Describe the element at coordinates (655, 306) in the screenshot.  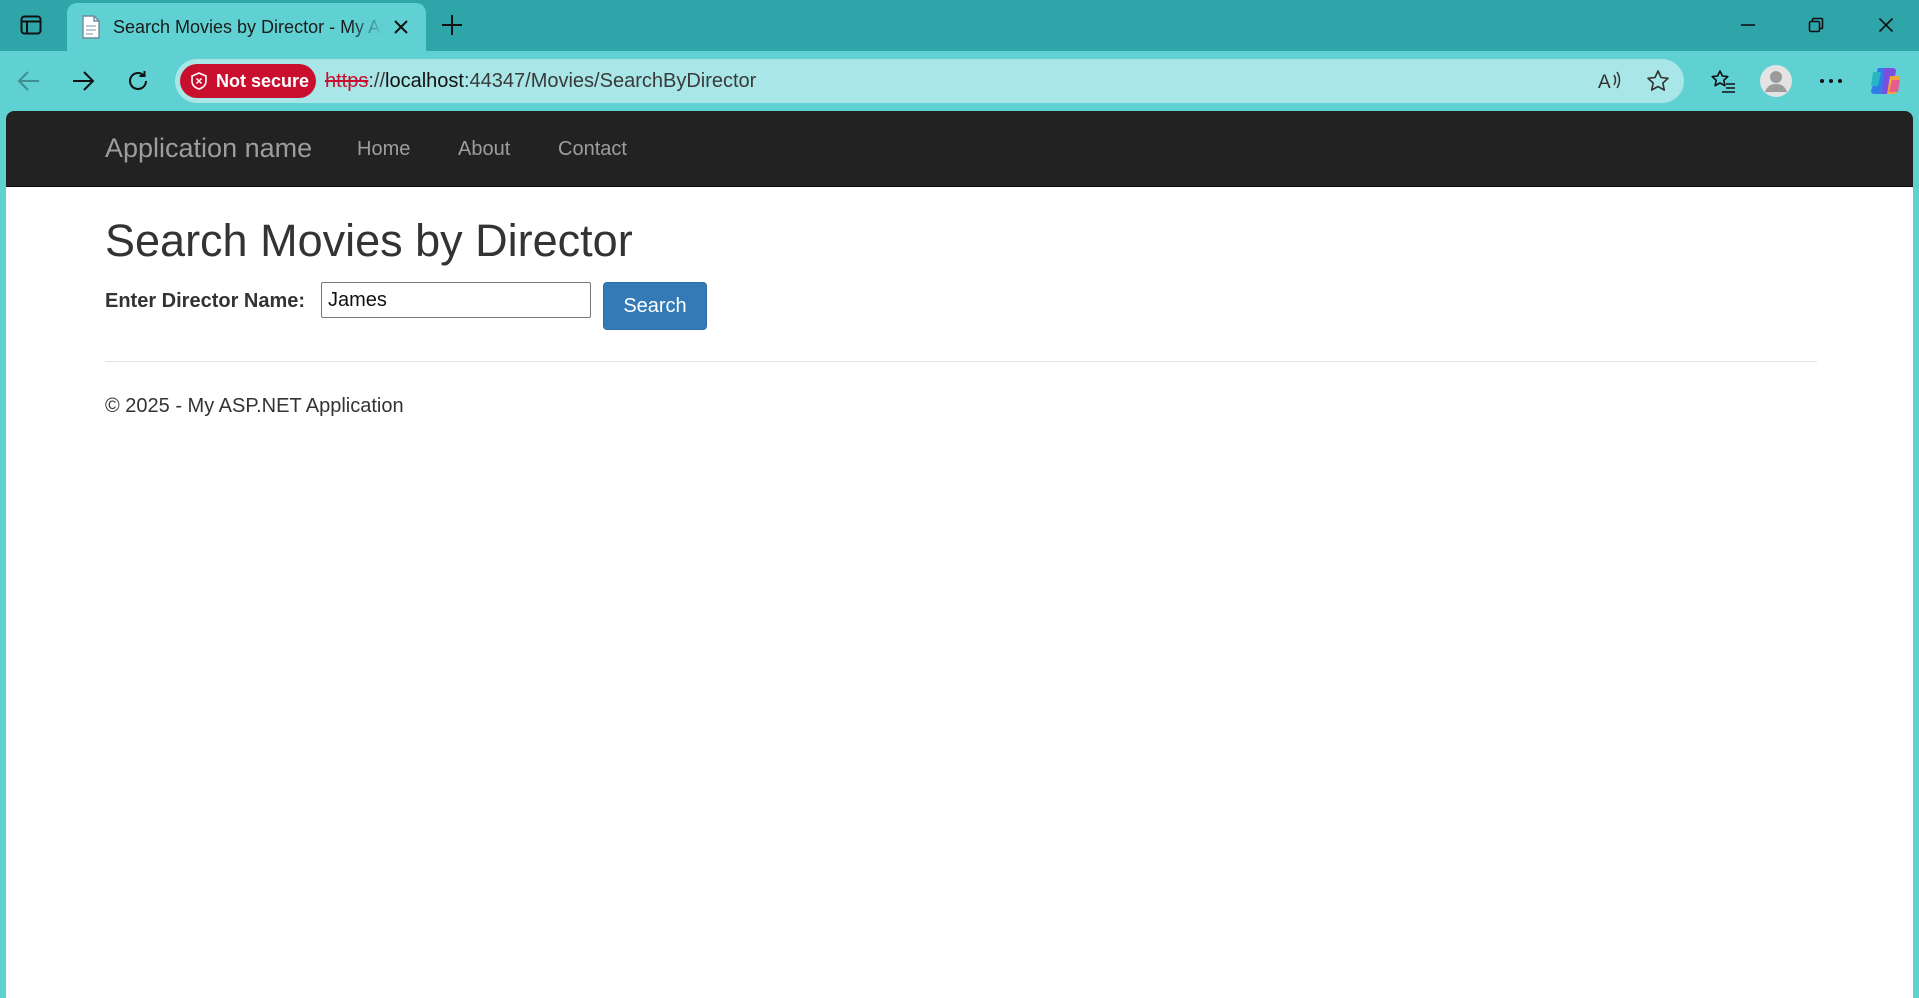
I see `search-button: Search` at that location.